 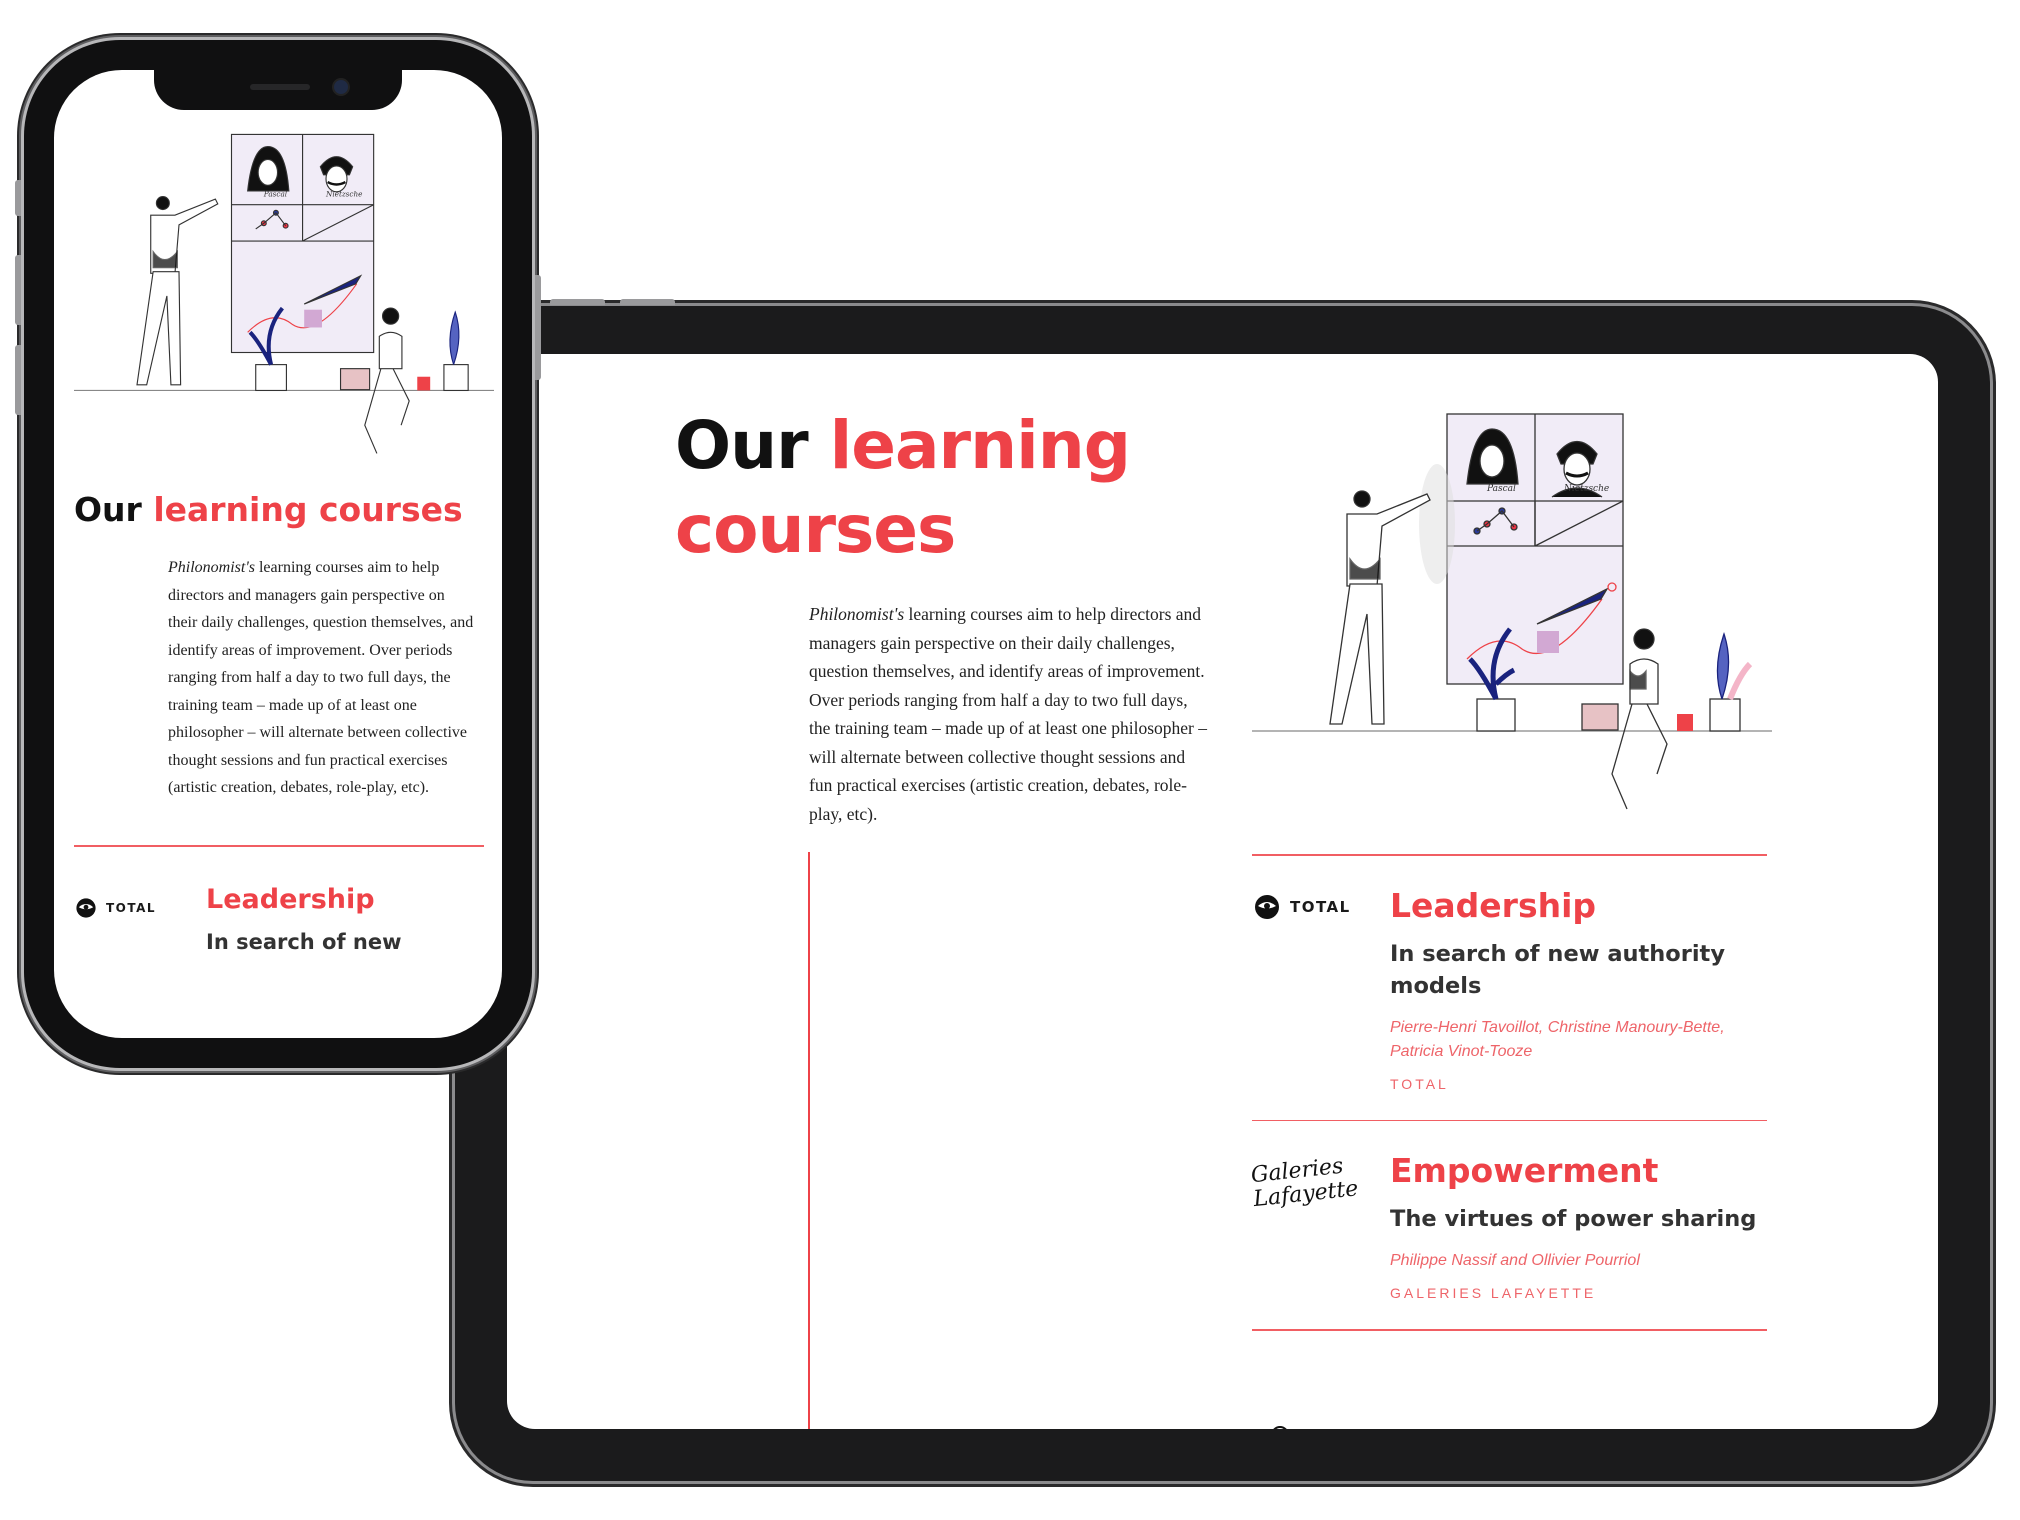 What do you see at coordinates (1280, 1427) in the screenshot?
I see `partial-logo-icon` at bounding box center [1280, 1427].